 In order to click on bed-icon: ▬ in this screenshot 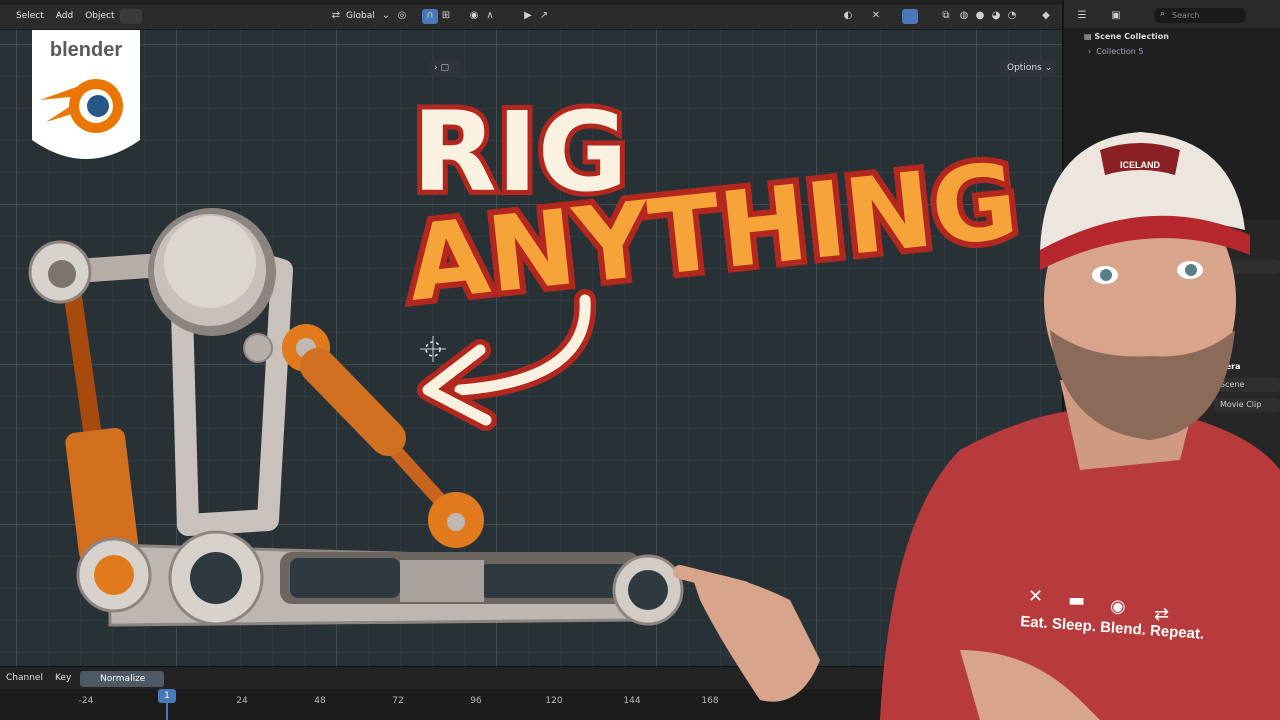, I will do `click(1076, 600)`.